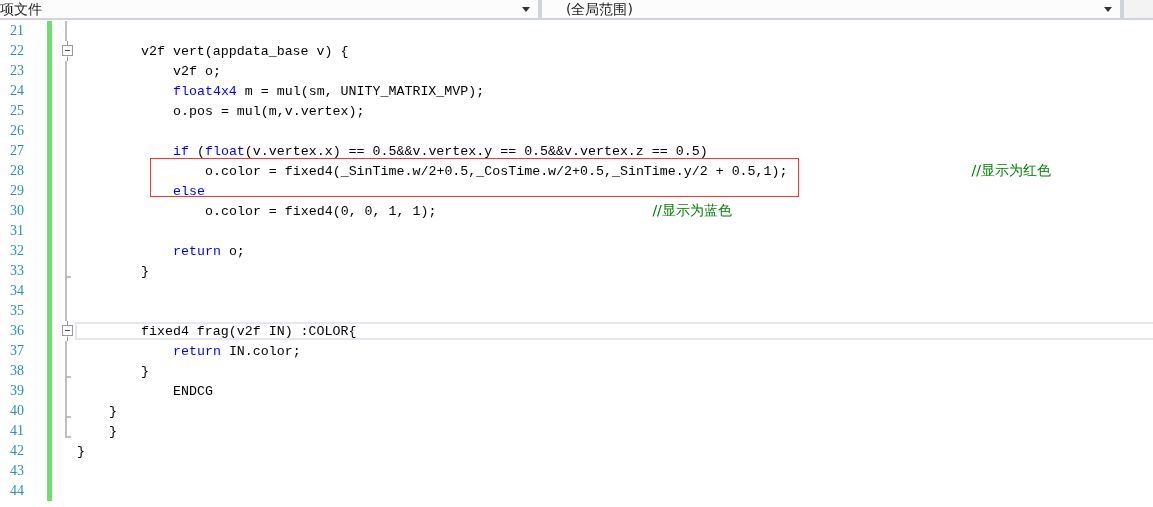 The image size is (1153, 507). Describe the element at coordinates (16, 211) in the screenshot. I see `line-number: 30` at that location.